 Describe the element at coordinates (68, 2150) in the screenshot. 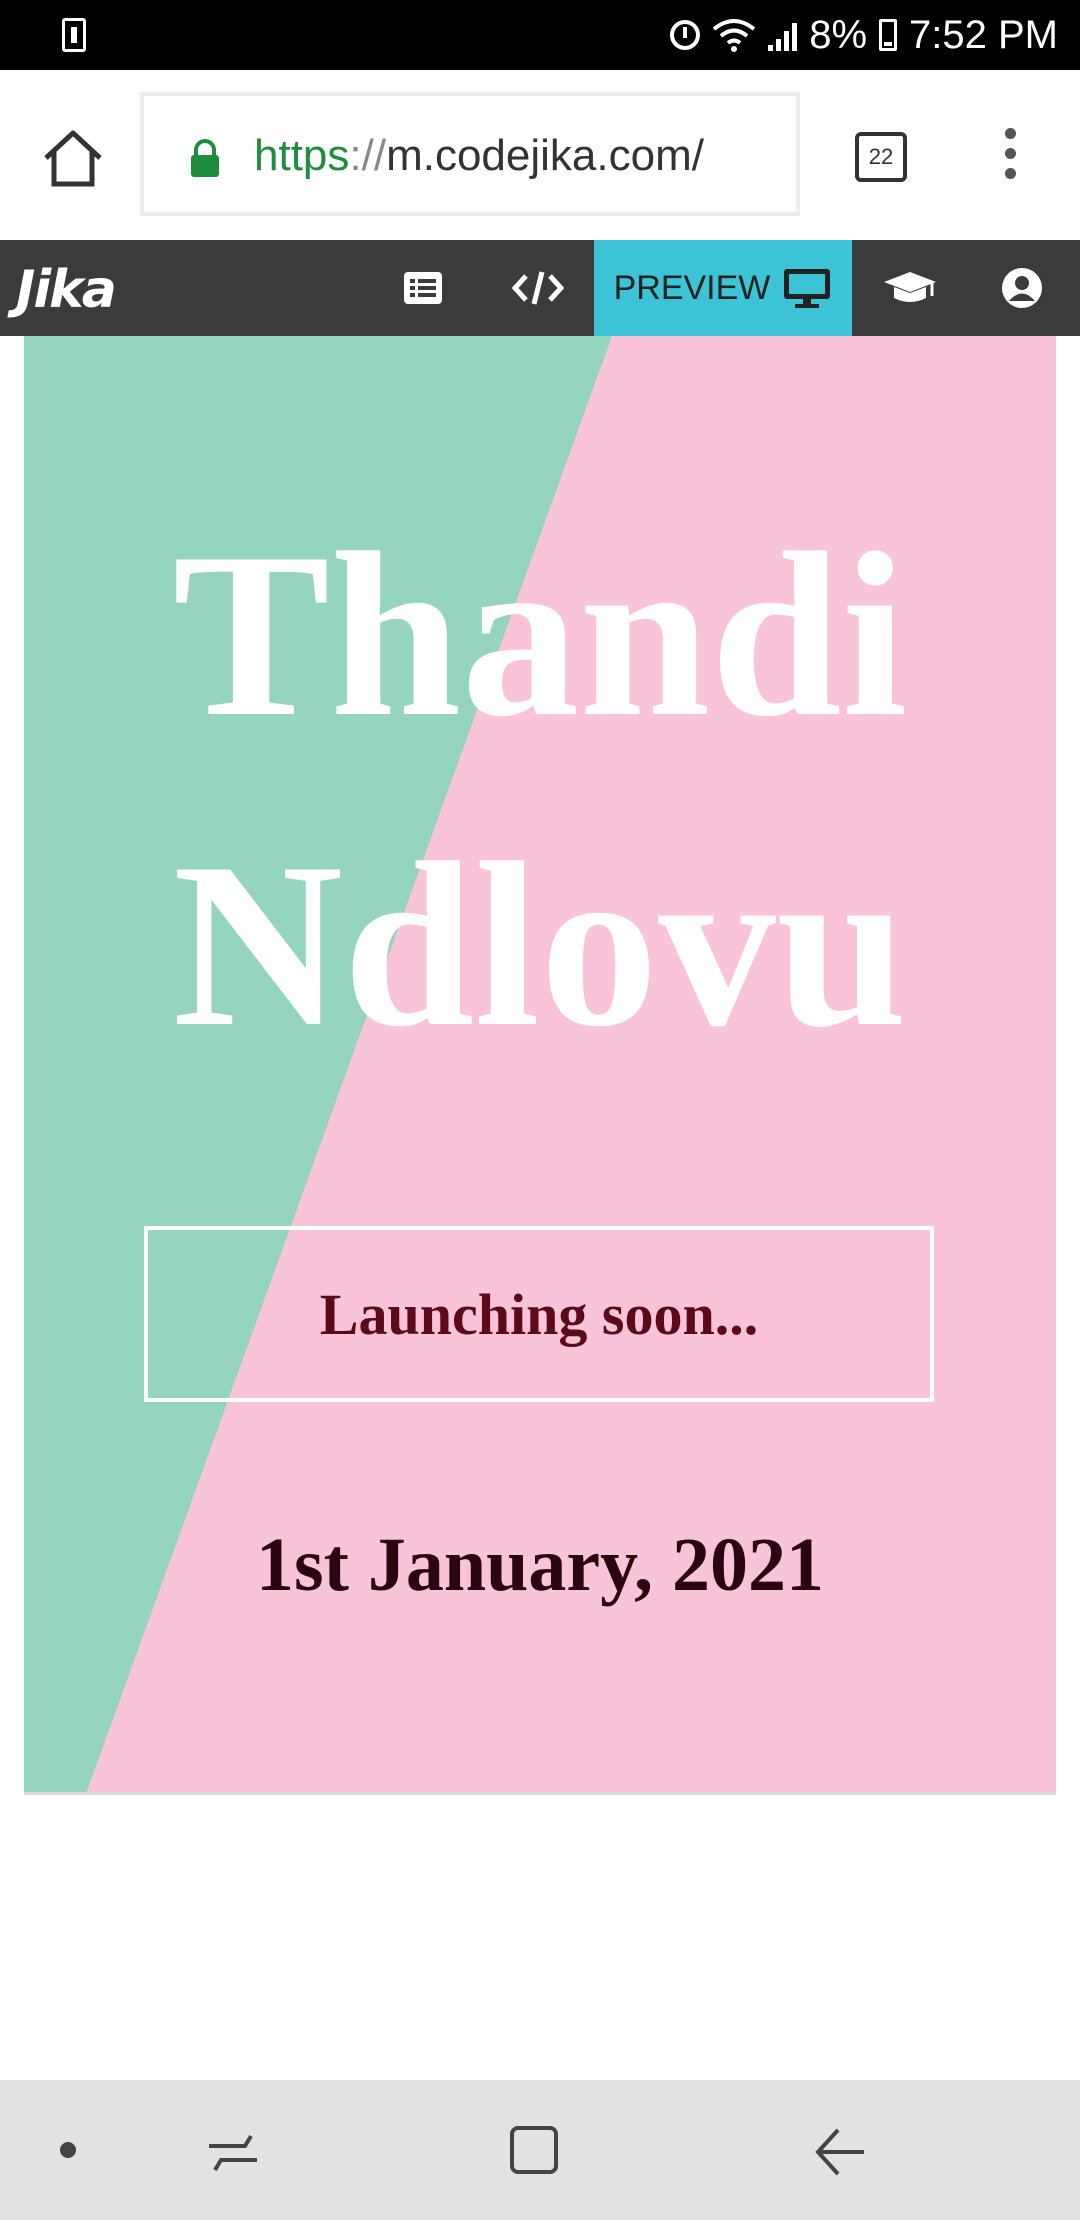

I see `dot-indicator-icon` at that location.